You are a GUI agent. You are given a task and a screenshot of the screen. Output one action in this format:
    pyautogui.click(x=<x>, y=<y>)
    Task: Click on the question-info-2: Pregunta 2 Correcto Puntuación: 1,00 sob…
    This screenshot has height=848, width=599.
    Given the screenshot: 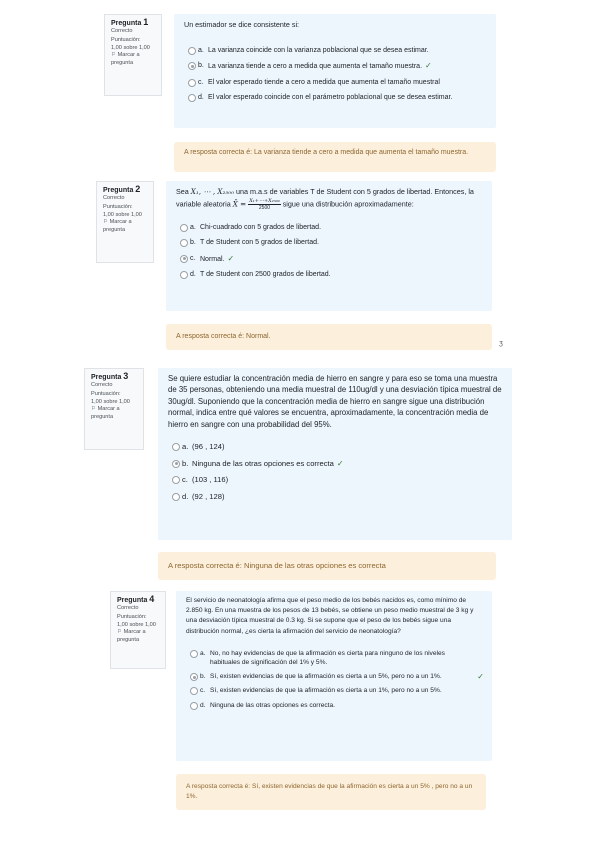 What is the action you would take?
    pyautogui.click(x=125, y=222)
    